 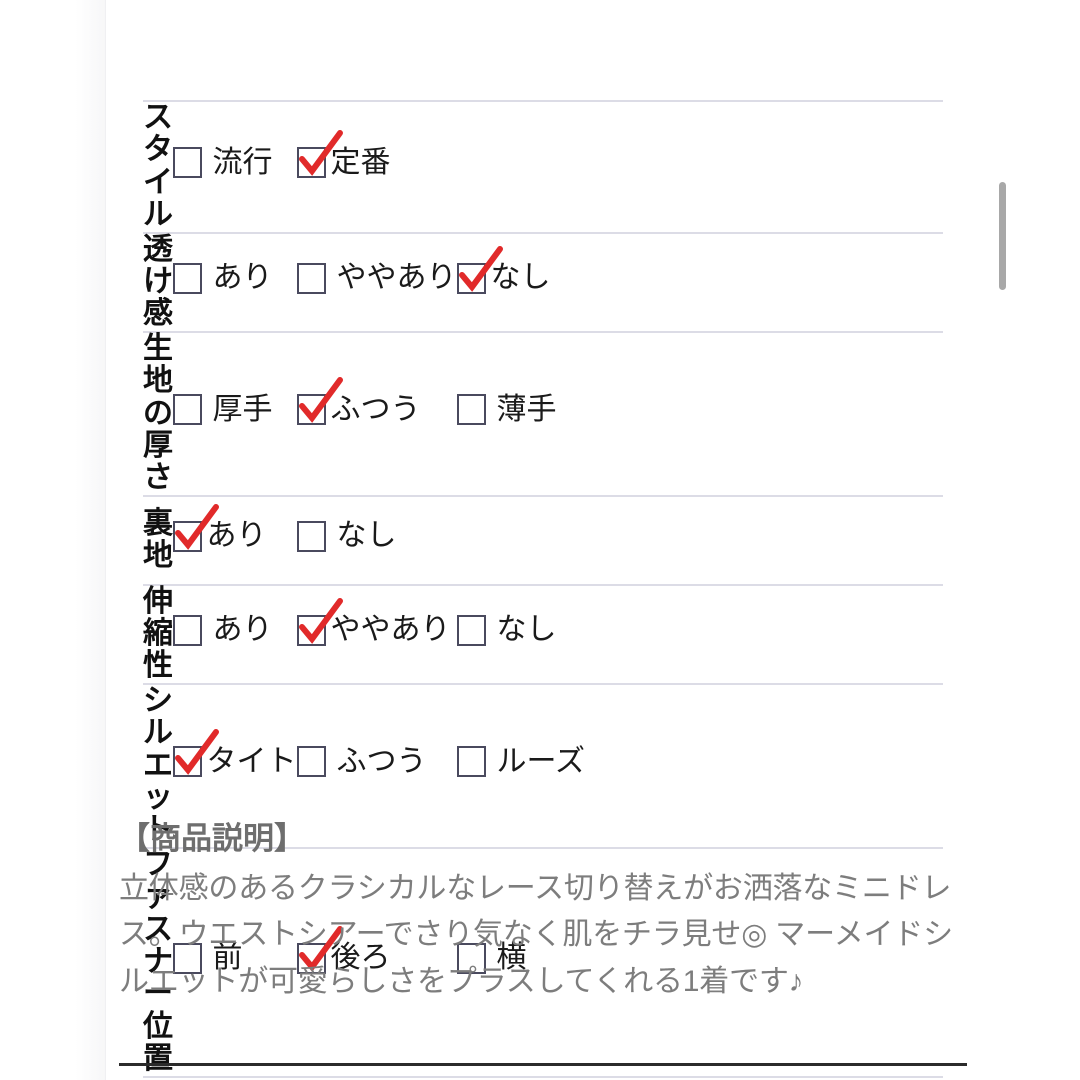 I want to click on checkbox-option-checked: ふつう, so click(x=358, y=401).